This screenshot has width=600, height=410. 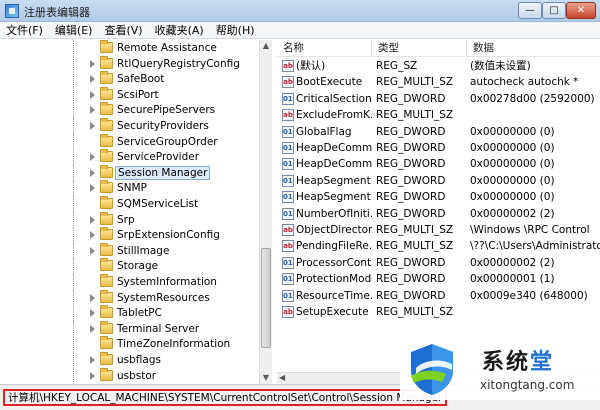 I want to click on tree-item: SQMServiceList, so click(x=130, y=204).